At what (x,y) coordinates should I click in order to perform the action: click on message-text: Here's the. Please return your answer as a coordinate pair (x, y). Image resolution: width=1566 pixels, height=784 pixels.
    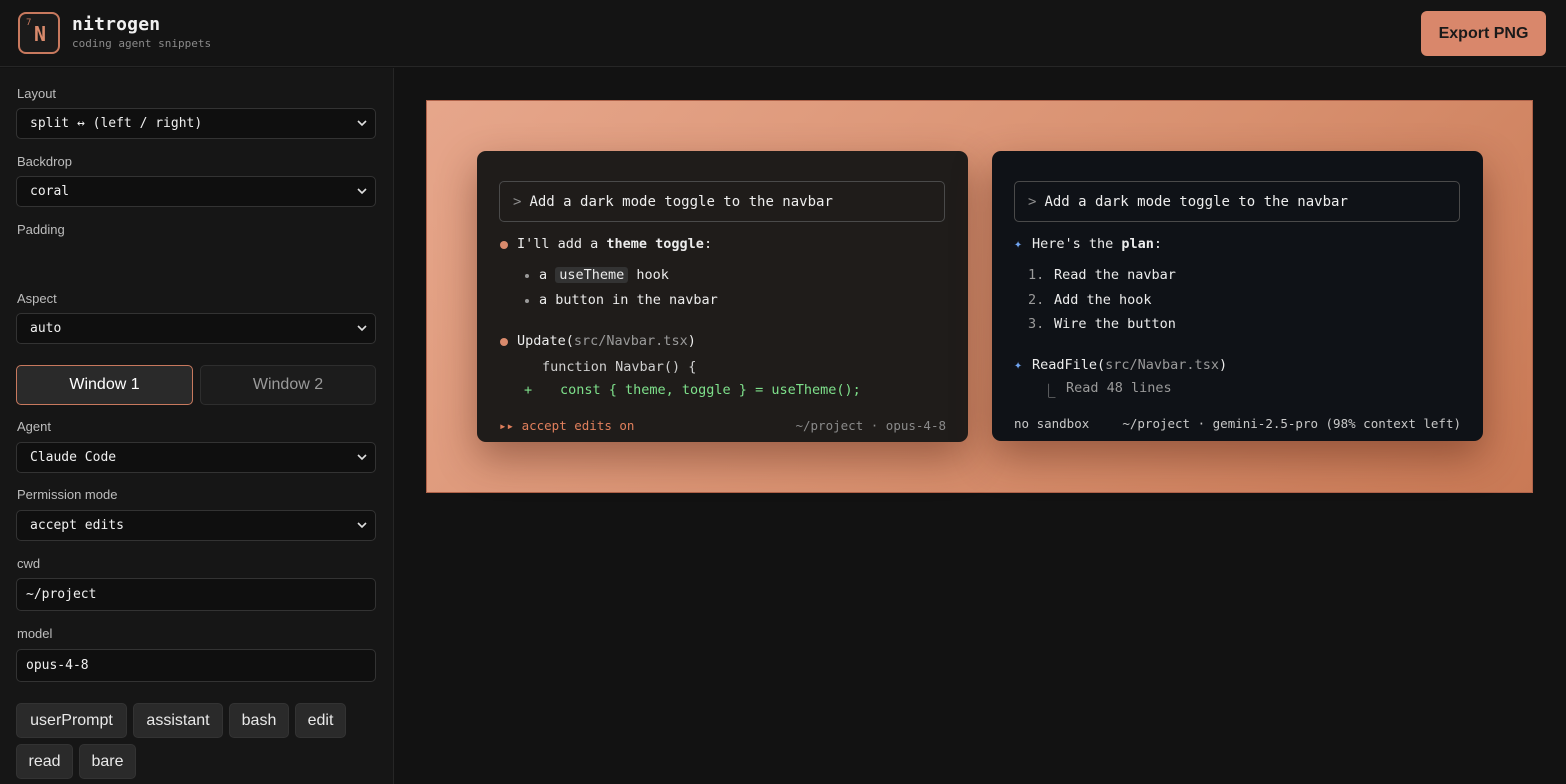
    Looking at the image, I should click on (1077, 244).